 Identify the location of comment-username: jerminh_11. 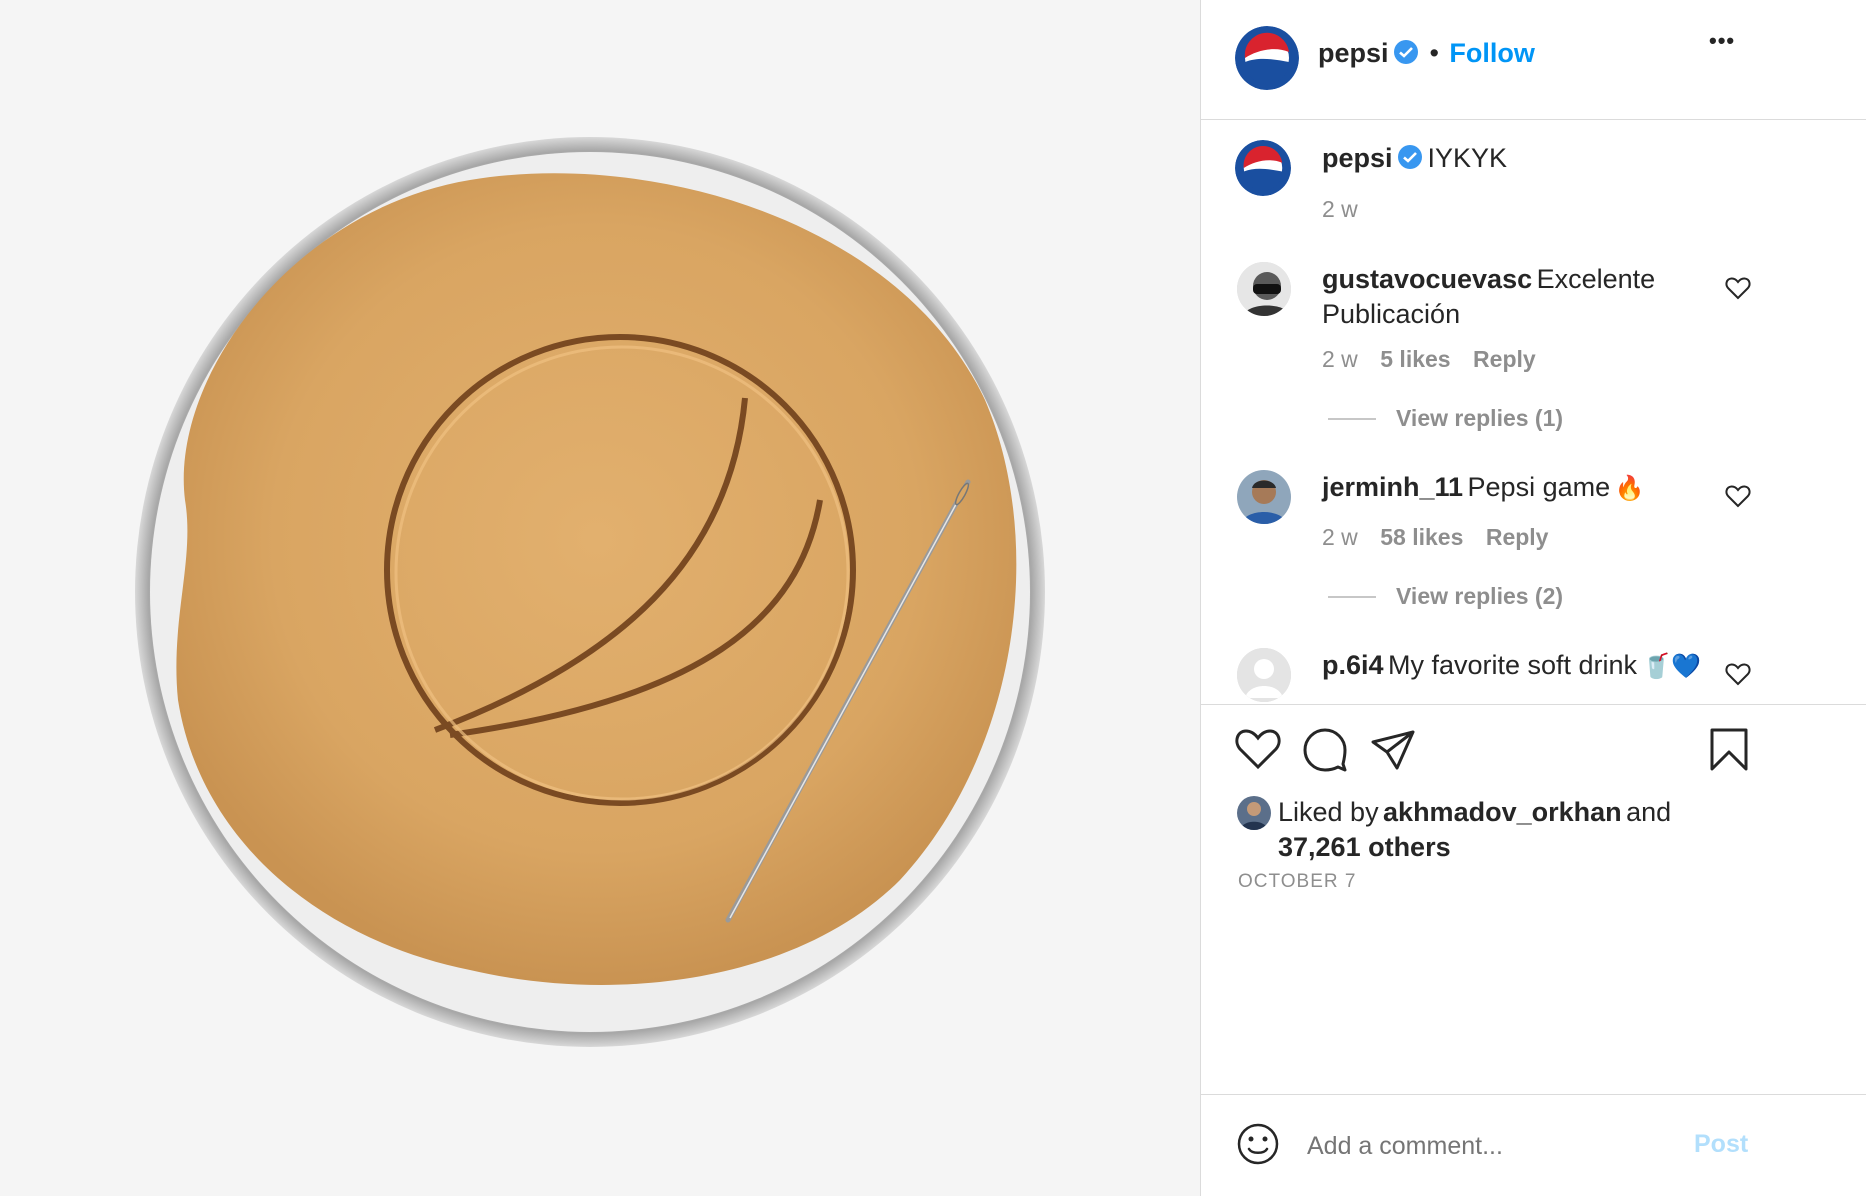
(1392, 487).